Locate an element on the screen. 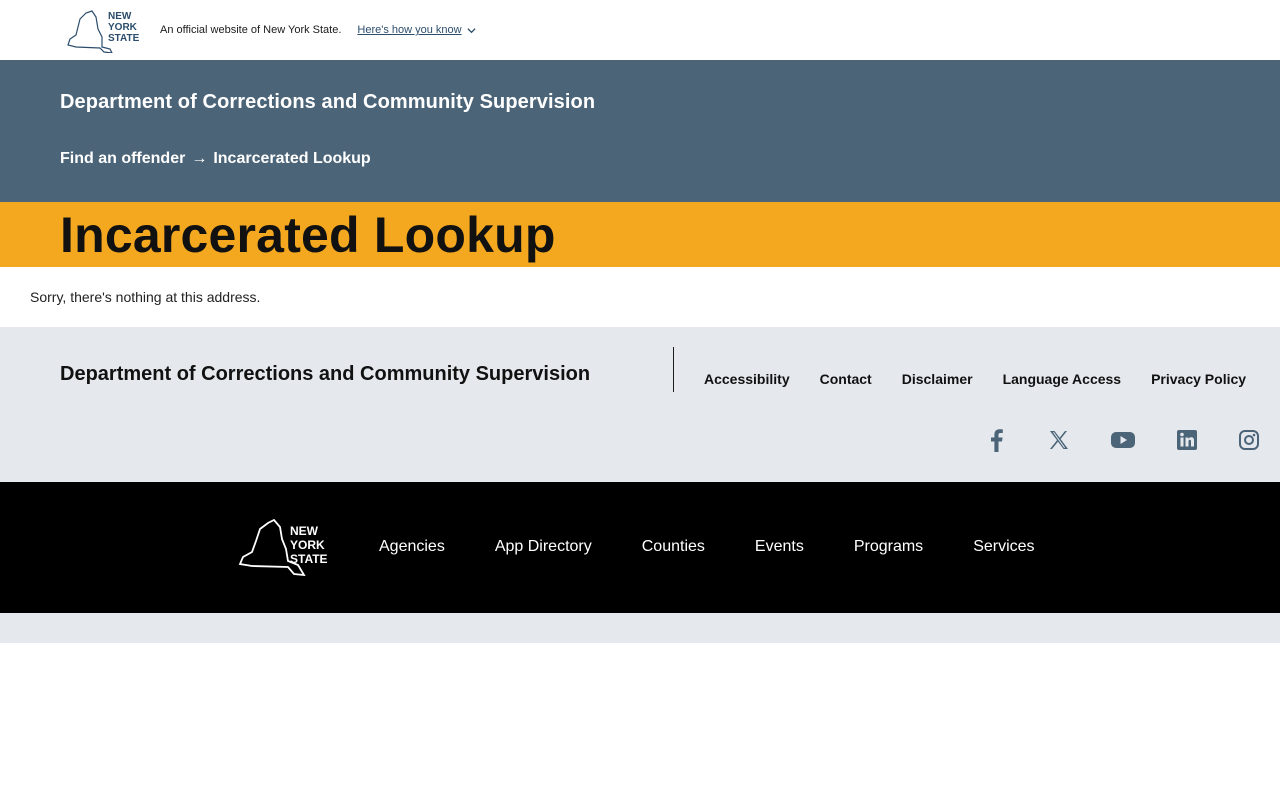  breadcrumb-current-link: Incarcerated Lookup is located at coordinates (291, 159).